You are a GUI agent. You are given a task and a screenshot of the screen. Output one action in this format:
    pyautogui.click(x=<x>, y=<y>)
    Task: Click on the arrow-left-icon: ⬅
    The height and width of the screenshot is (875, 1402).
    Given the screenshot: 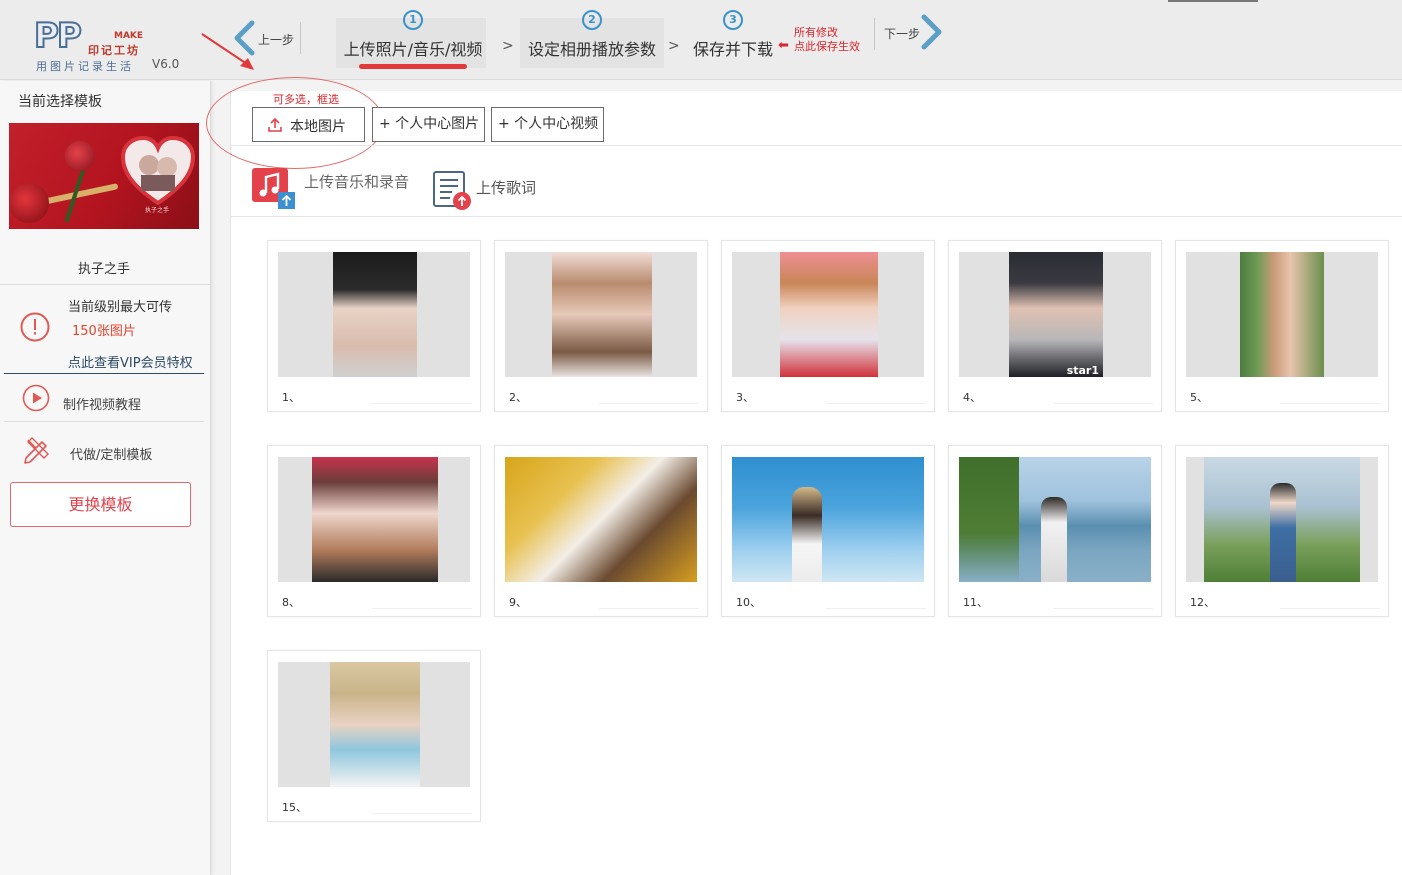 What is the action you would take?
    pyautogui.click(x=783, y=45)
    